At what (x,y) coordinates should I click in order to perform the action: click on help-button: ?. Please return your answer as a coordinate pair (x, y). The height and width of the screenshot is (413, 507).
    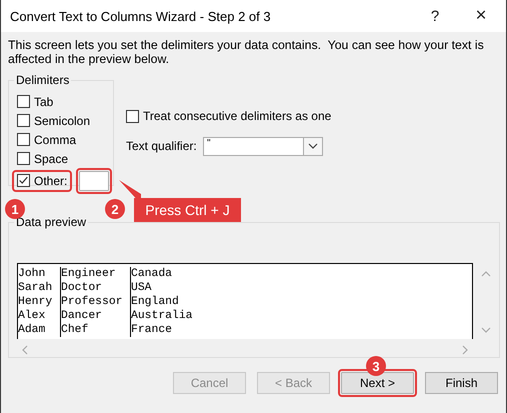
    Looking at the image, I should click on (435, 16).